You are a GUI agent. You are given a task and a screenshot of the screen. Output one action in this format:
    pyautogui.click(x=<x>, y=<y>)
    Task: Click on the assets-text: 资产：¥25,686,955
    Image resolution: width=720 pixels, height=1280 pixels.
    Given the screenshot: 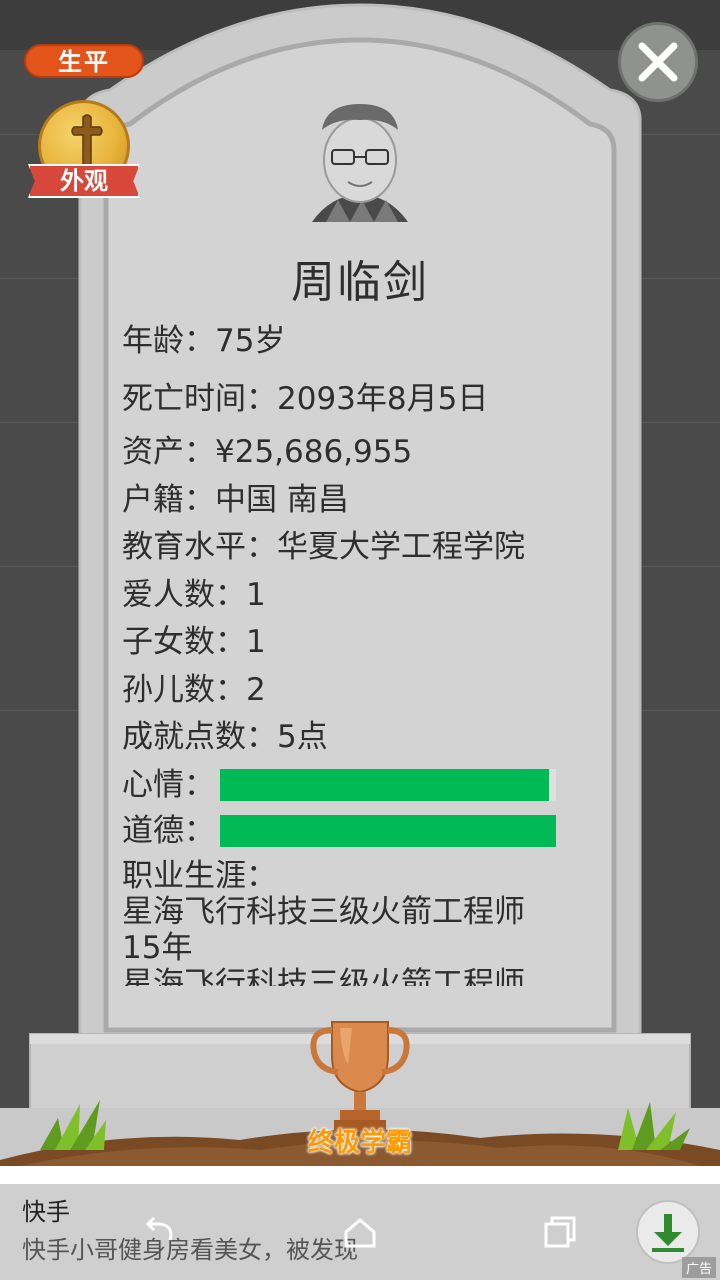 What is the action you would take?
    pyautogui.click(x=267, y=452)
    